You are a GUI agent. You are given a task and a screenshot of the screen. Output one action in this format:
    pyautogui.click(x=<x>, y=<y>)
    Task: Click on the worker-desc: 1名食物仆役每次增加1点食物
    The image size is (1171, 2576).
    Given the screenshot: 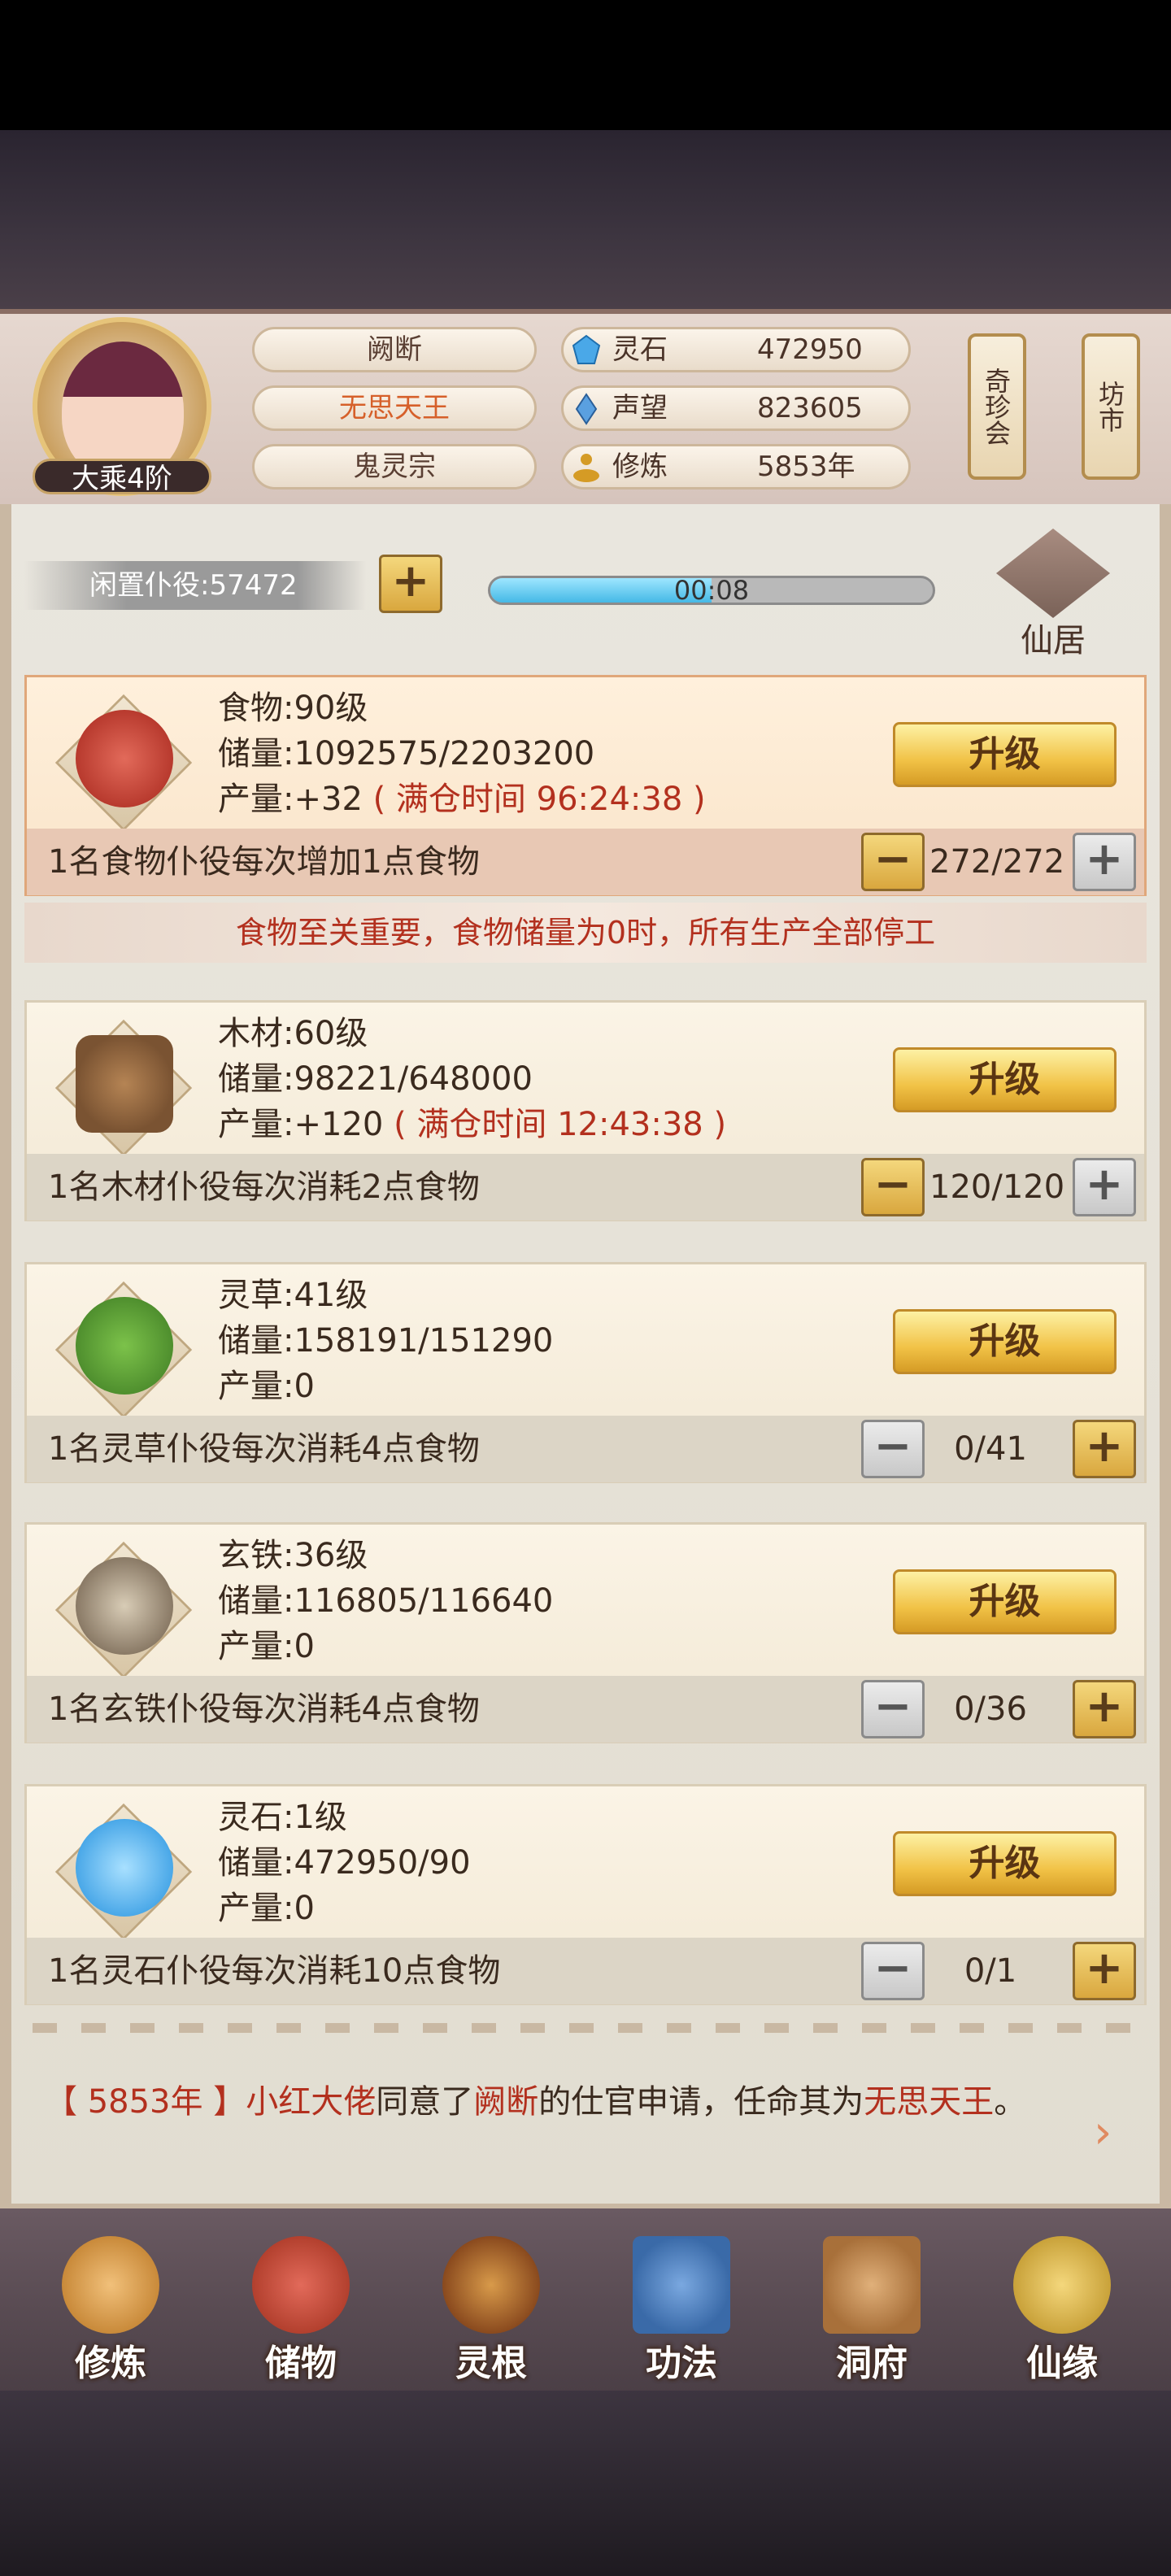 What is the action you would take?
    pyautogui.click(x=264, y=862)
    